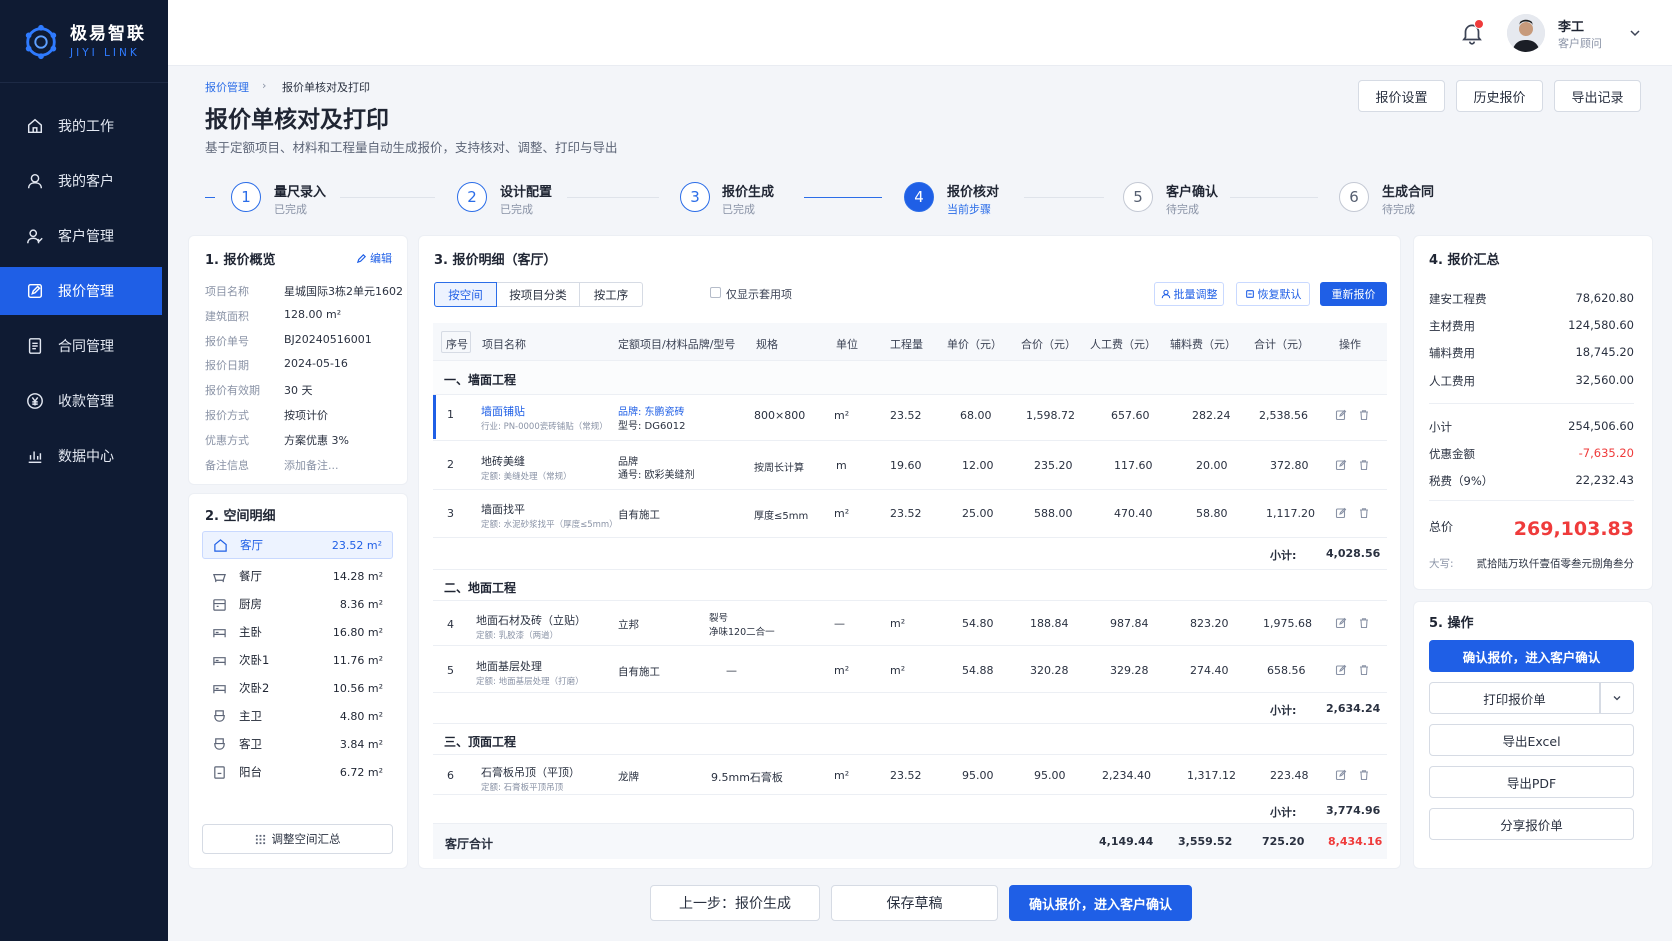 The image size is (1672, 941). I want to click on col-header: 定额项目/材料品牌/型号, so click(677, 344).